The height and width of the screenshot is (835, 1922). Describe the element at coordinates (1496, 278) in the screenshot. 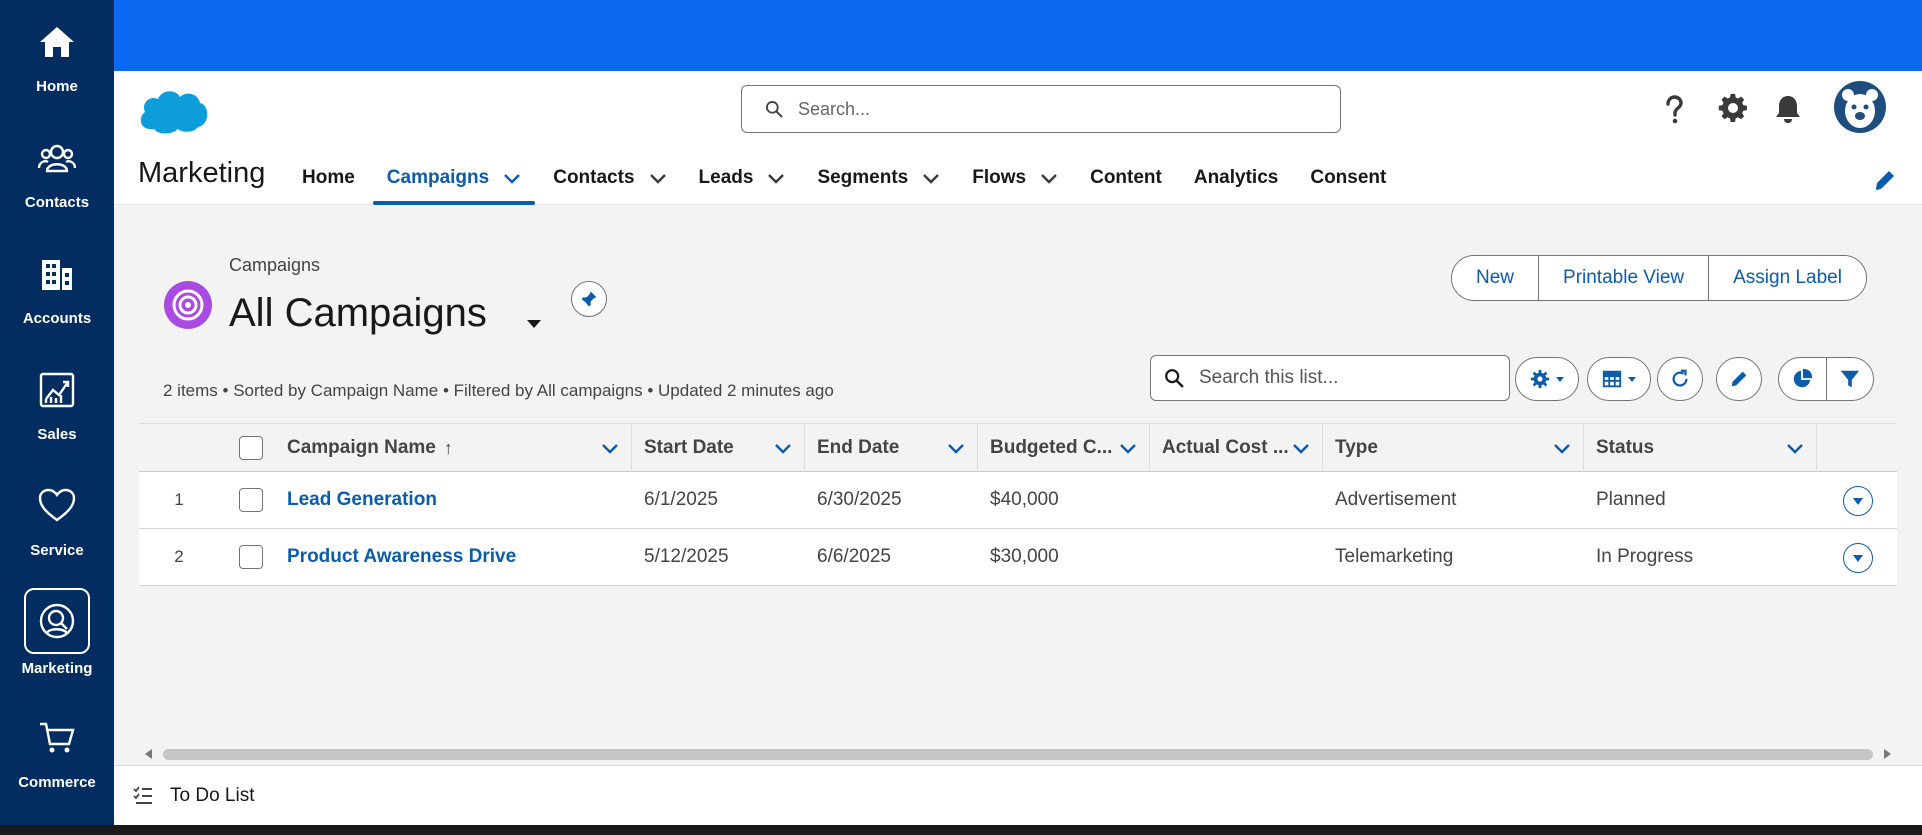

I see `new-button: New` at that location.